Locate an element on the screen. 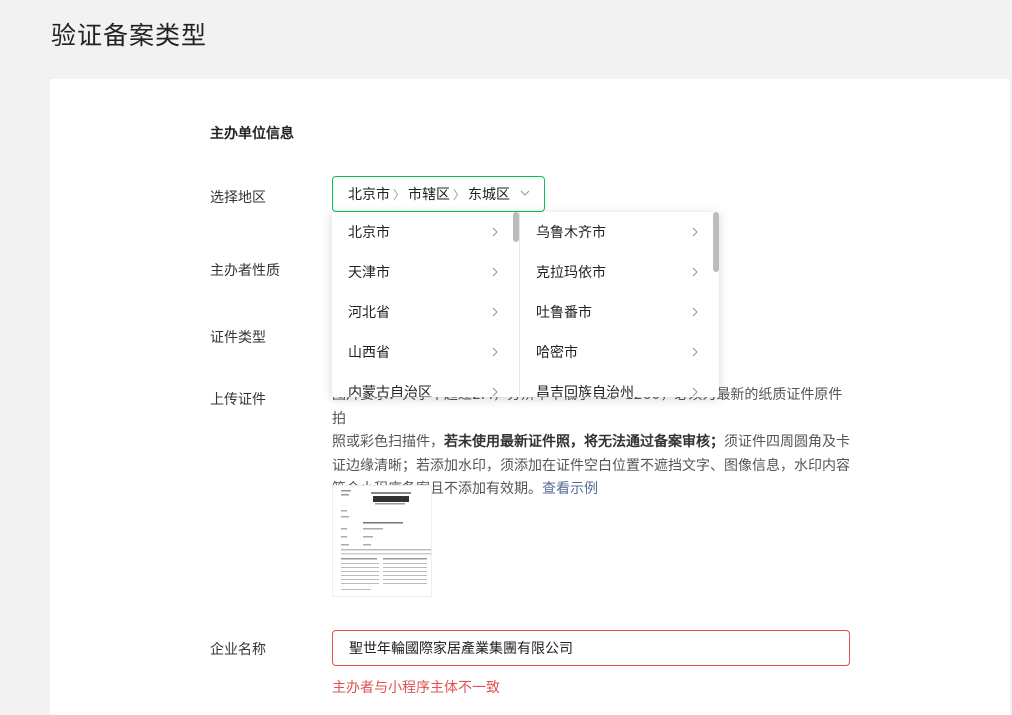 The width and height of the screenshot is (1012, 715). upload-text-line2: 照或彩色扫描件，若未使用最新证件照，将无法通过备案审核；须证件四周圆角及卡 is located at coordinates (591, 442).